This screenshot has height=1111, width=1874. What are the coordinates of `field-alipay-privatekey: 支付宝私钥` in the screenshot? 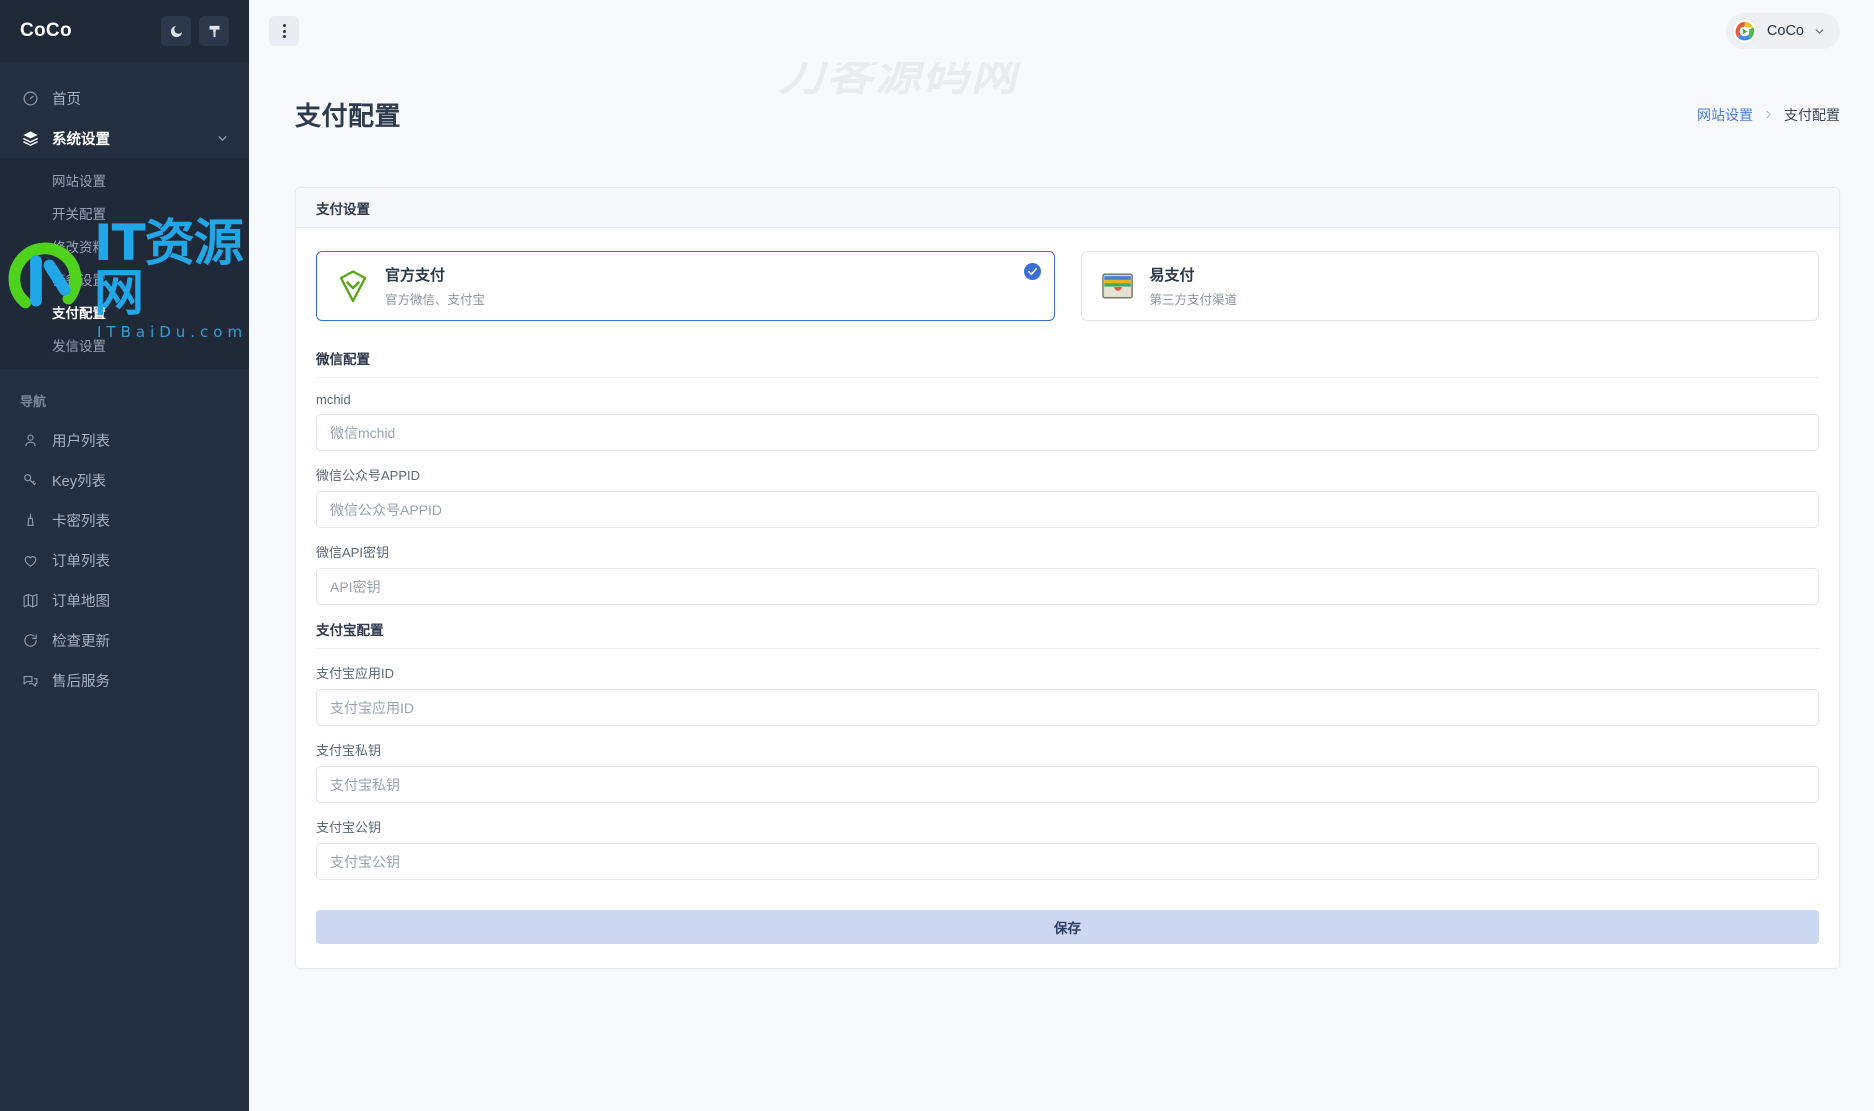 It's located at (1067, 771).